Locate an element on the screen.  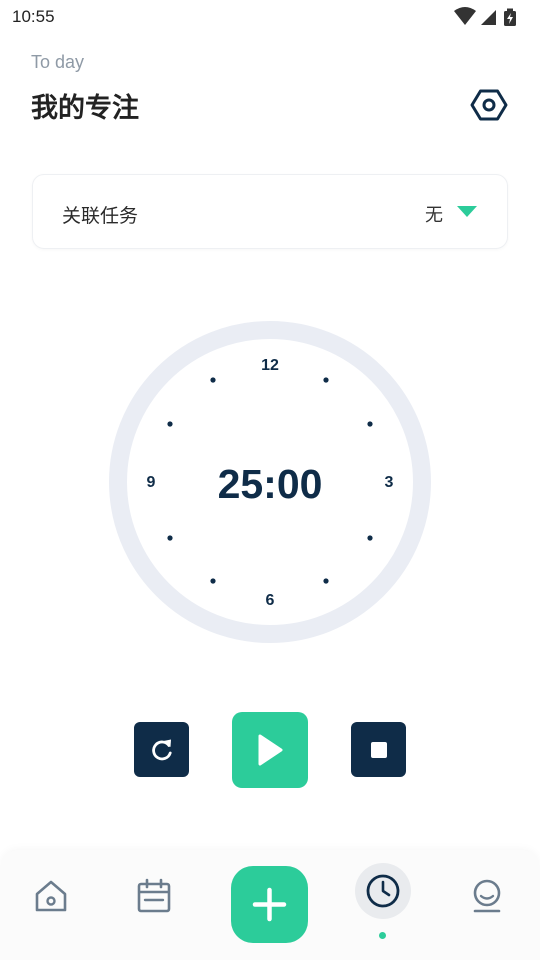
stop-button is located at coordinates (378, 749).